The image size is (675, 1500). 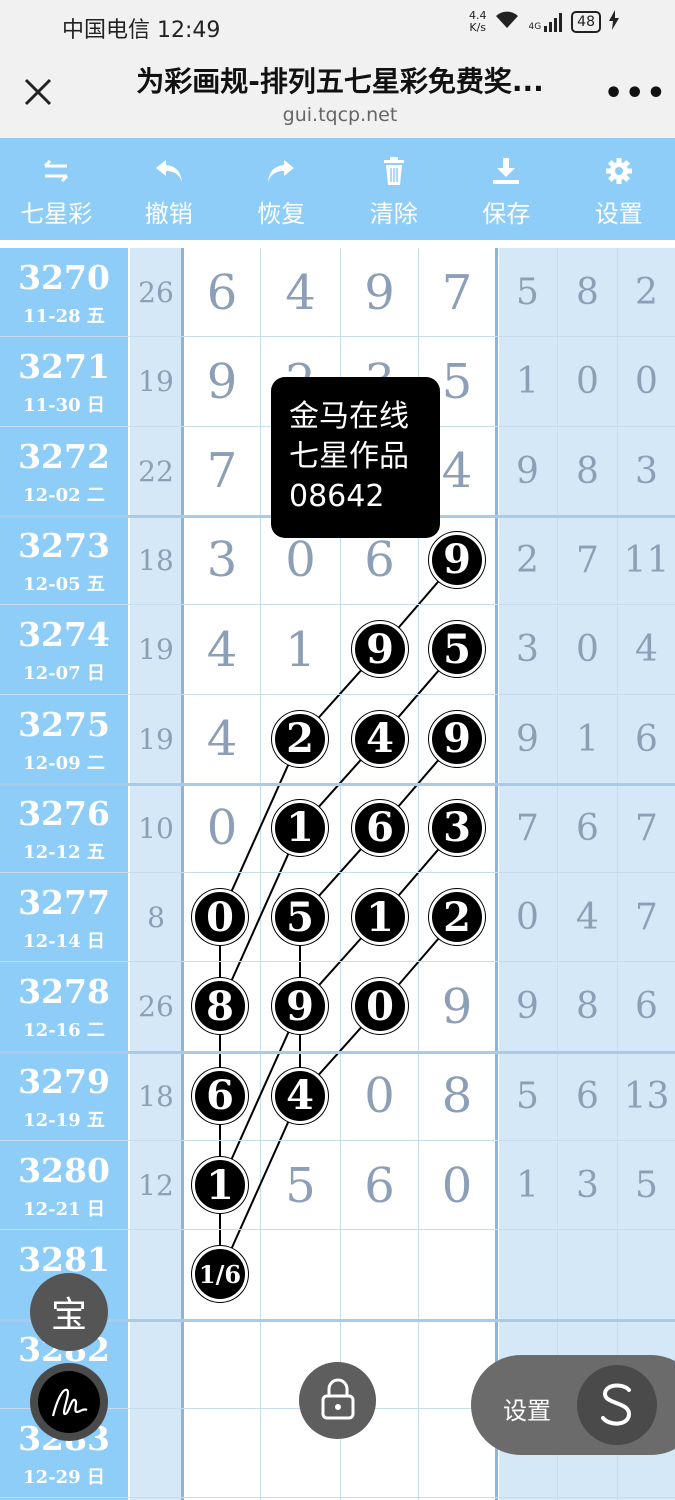 What do you see at coordinates (156, 650) in the screenshot?
I see `sum-cell: 19` at bounding box center [156, 650].